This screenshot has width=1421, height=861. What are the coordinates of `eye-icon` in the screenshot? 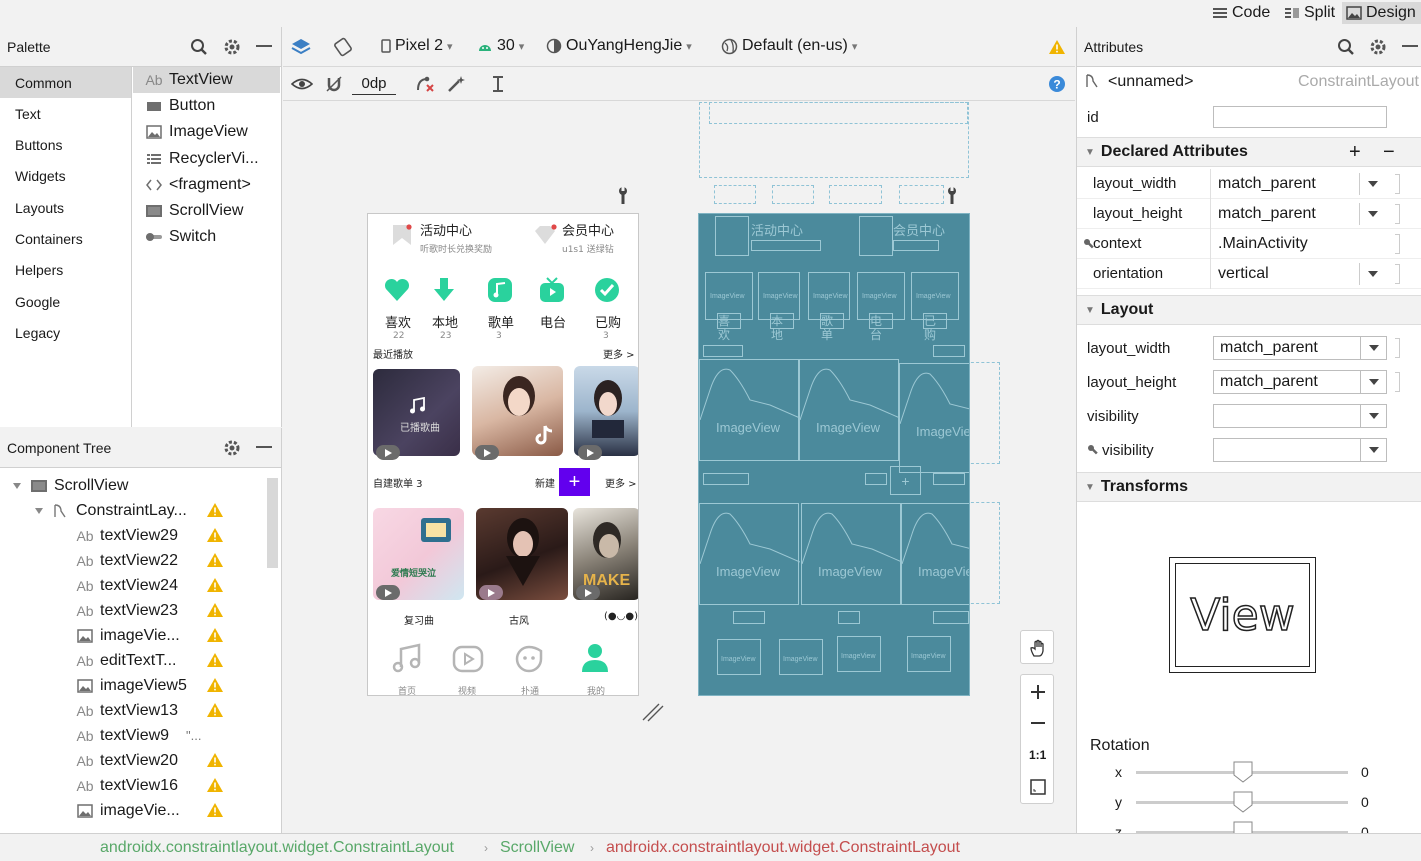 It's located at (302, 84).